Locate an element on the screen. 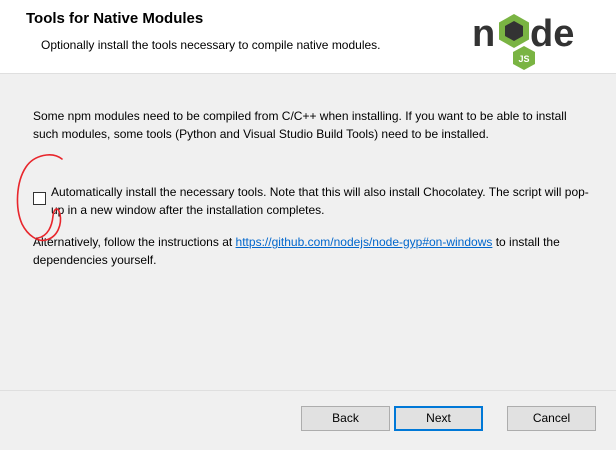 This screenshot has height=450, width=616. footer-divider is located at coordinates (308, 390).